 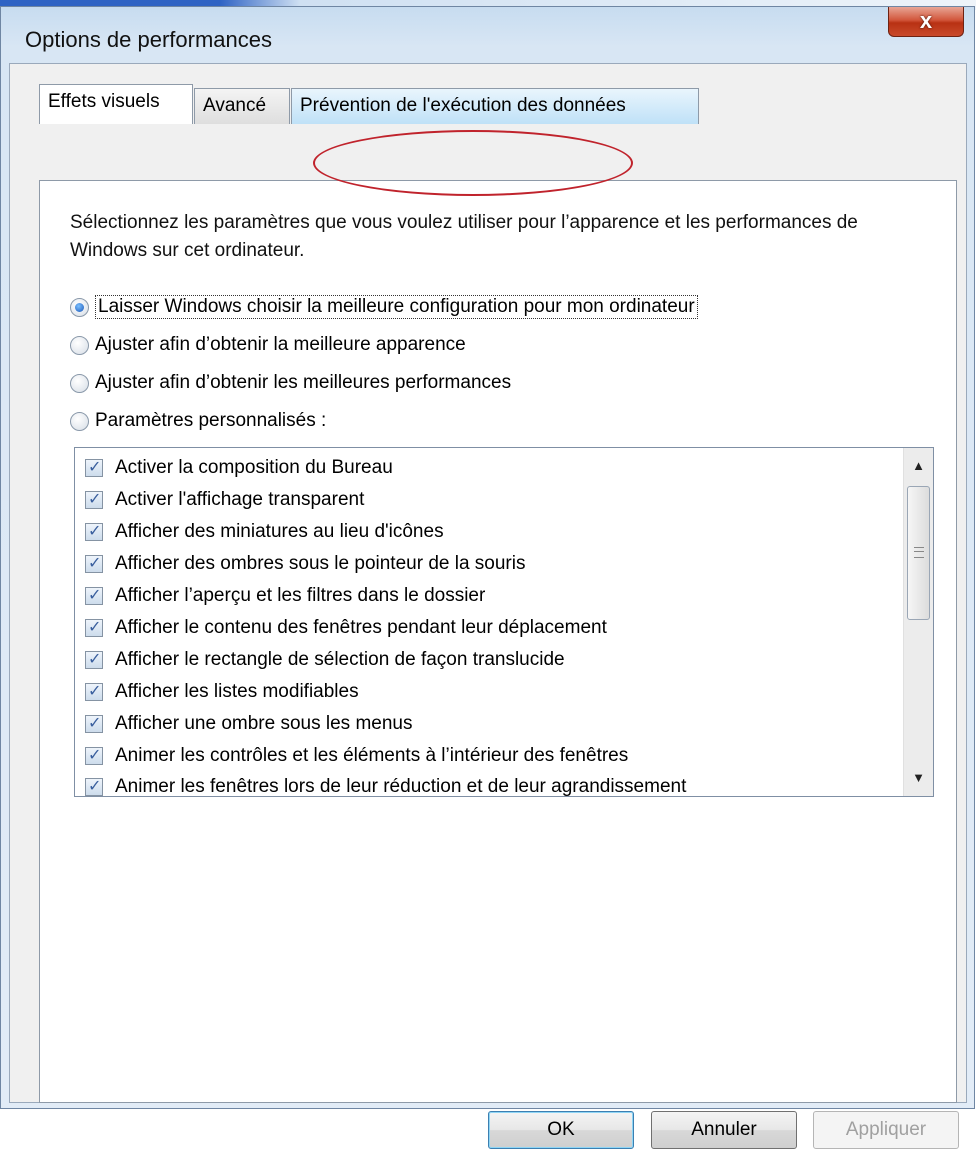 I want to click on vertical-scrollbar: ▲ ▼, so click(x=918, y=622).